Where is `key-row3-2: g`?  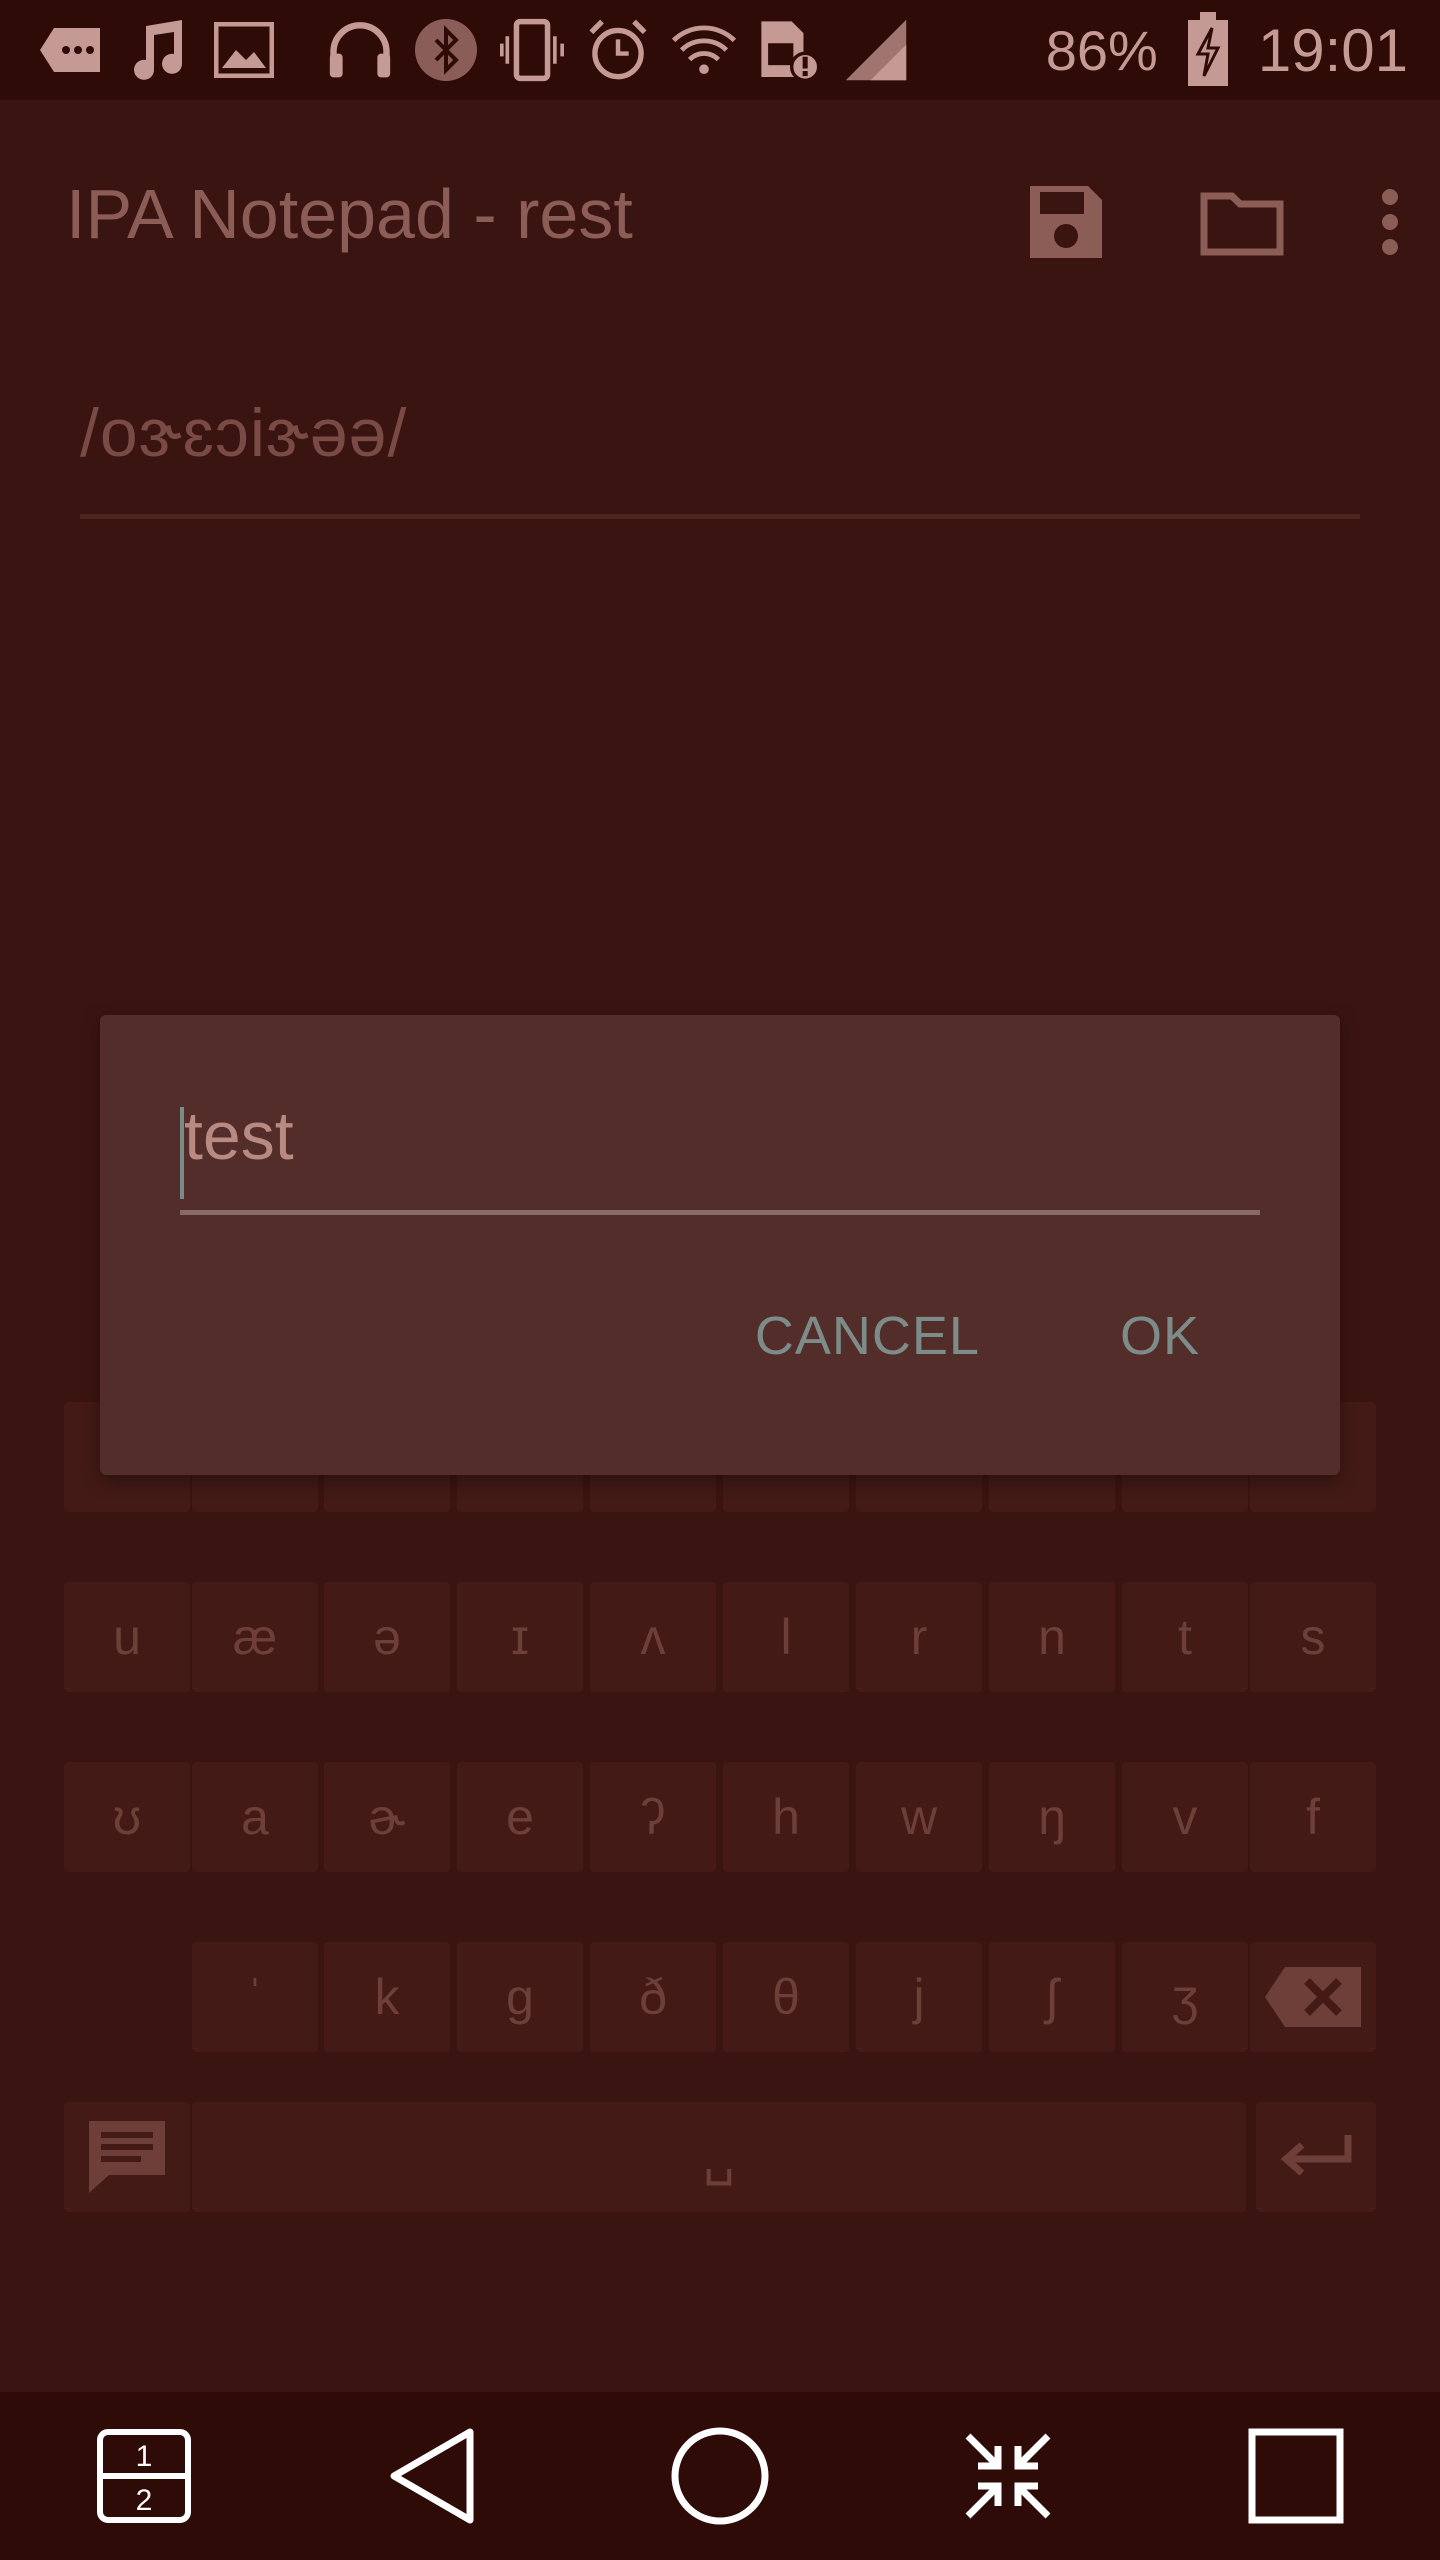
key-row3-2: g is located at coordinates (520, 1997).